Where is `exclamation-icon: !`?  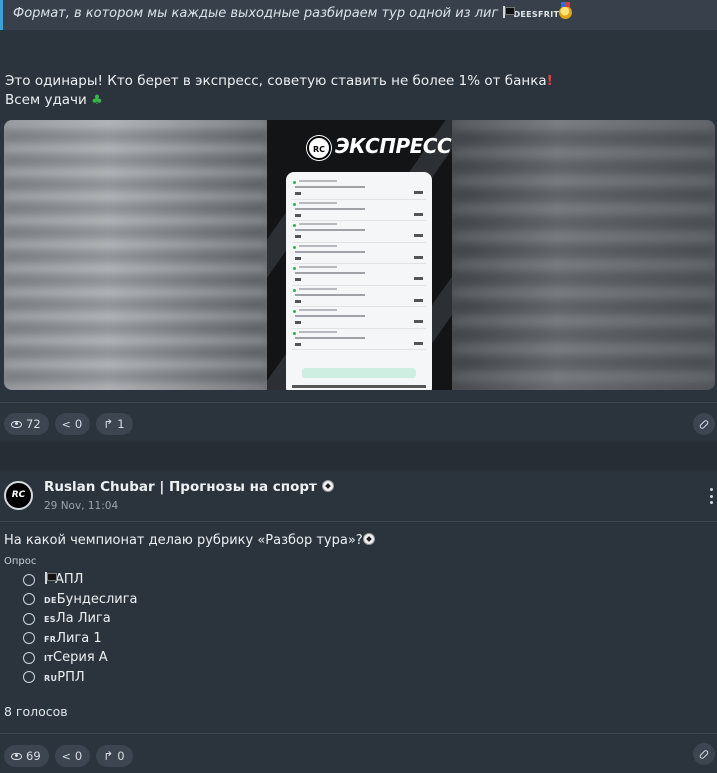
exclamation-icon: ! is located at coordinates (549, 81).